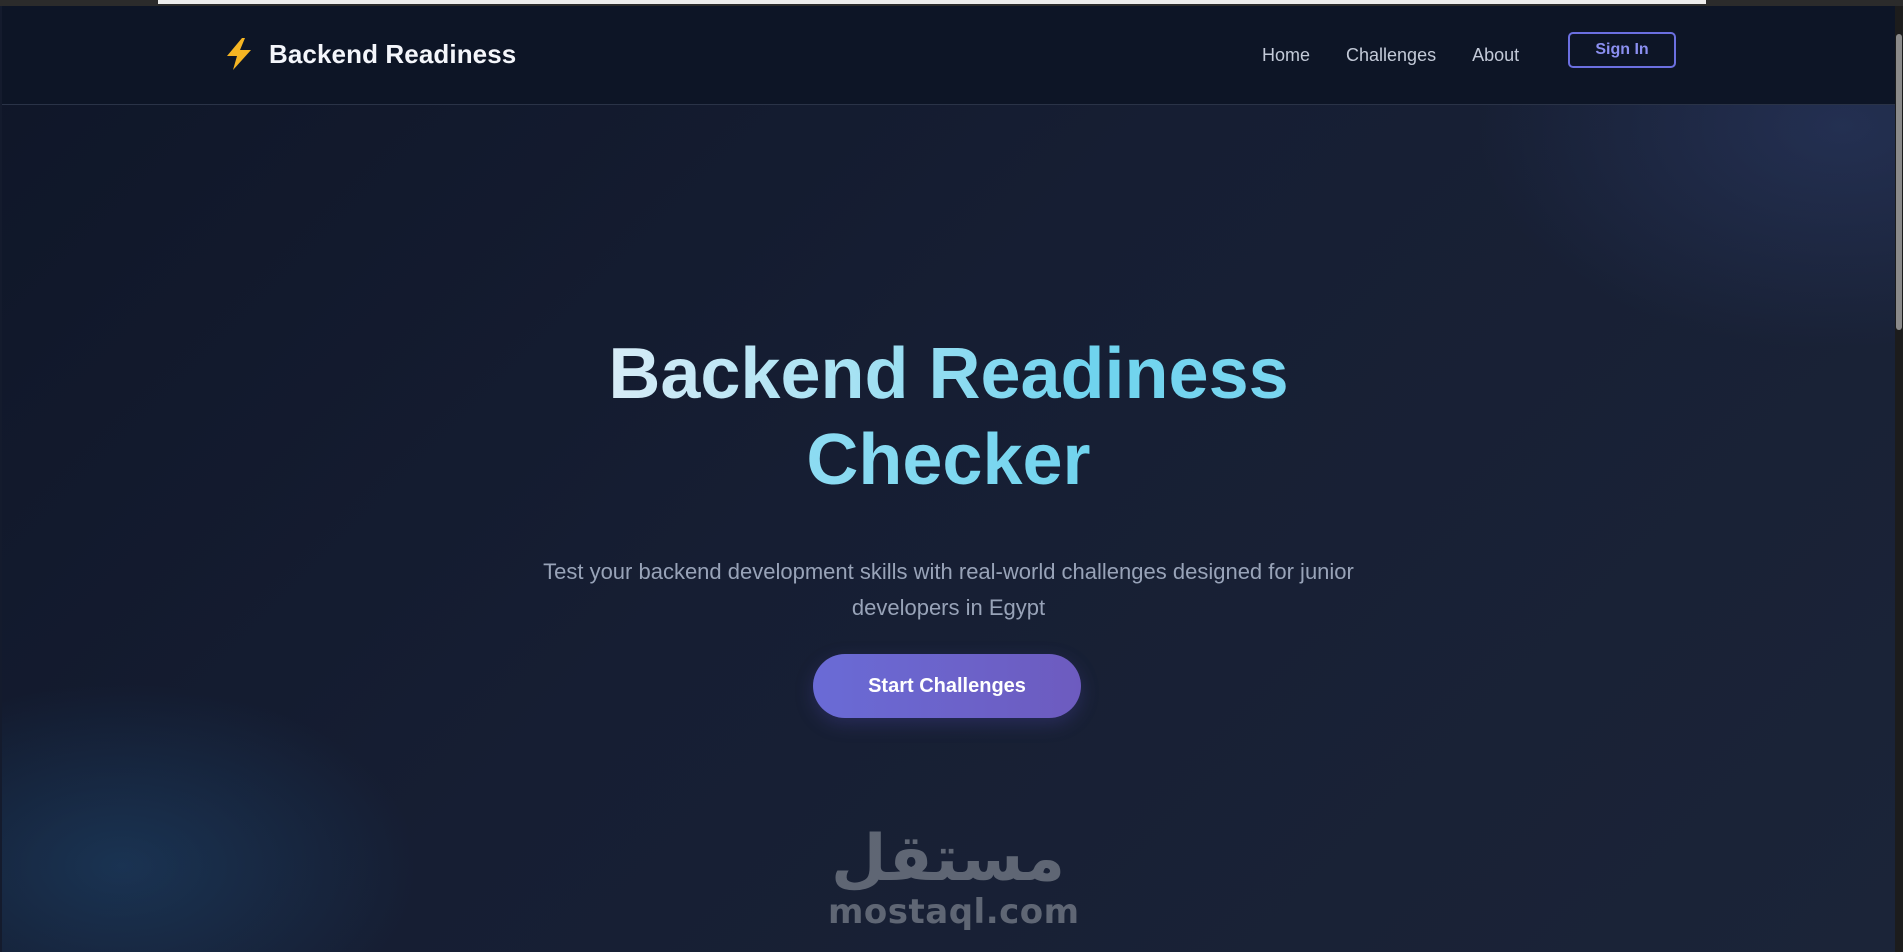 Image resolution: width=1903 pixels, height=952 pixels. Describe the element at coordinates (393, 53) in the screenshot. I see `brand-name: Backend Readiness` at that location.